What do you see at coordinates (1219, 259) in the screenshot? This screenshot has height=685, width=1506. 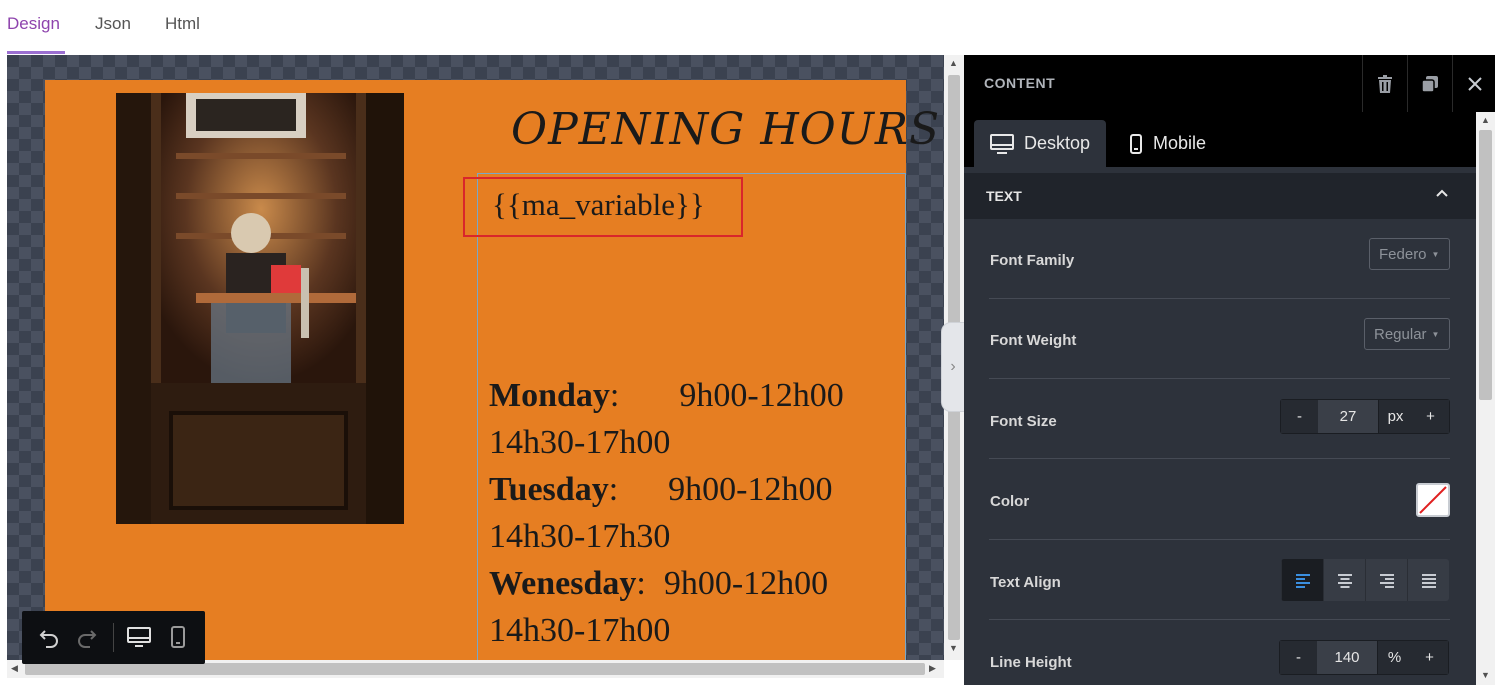 I see `font-family-row: Font Family Federo ▼` at bounding box center [1219, 259].